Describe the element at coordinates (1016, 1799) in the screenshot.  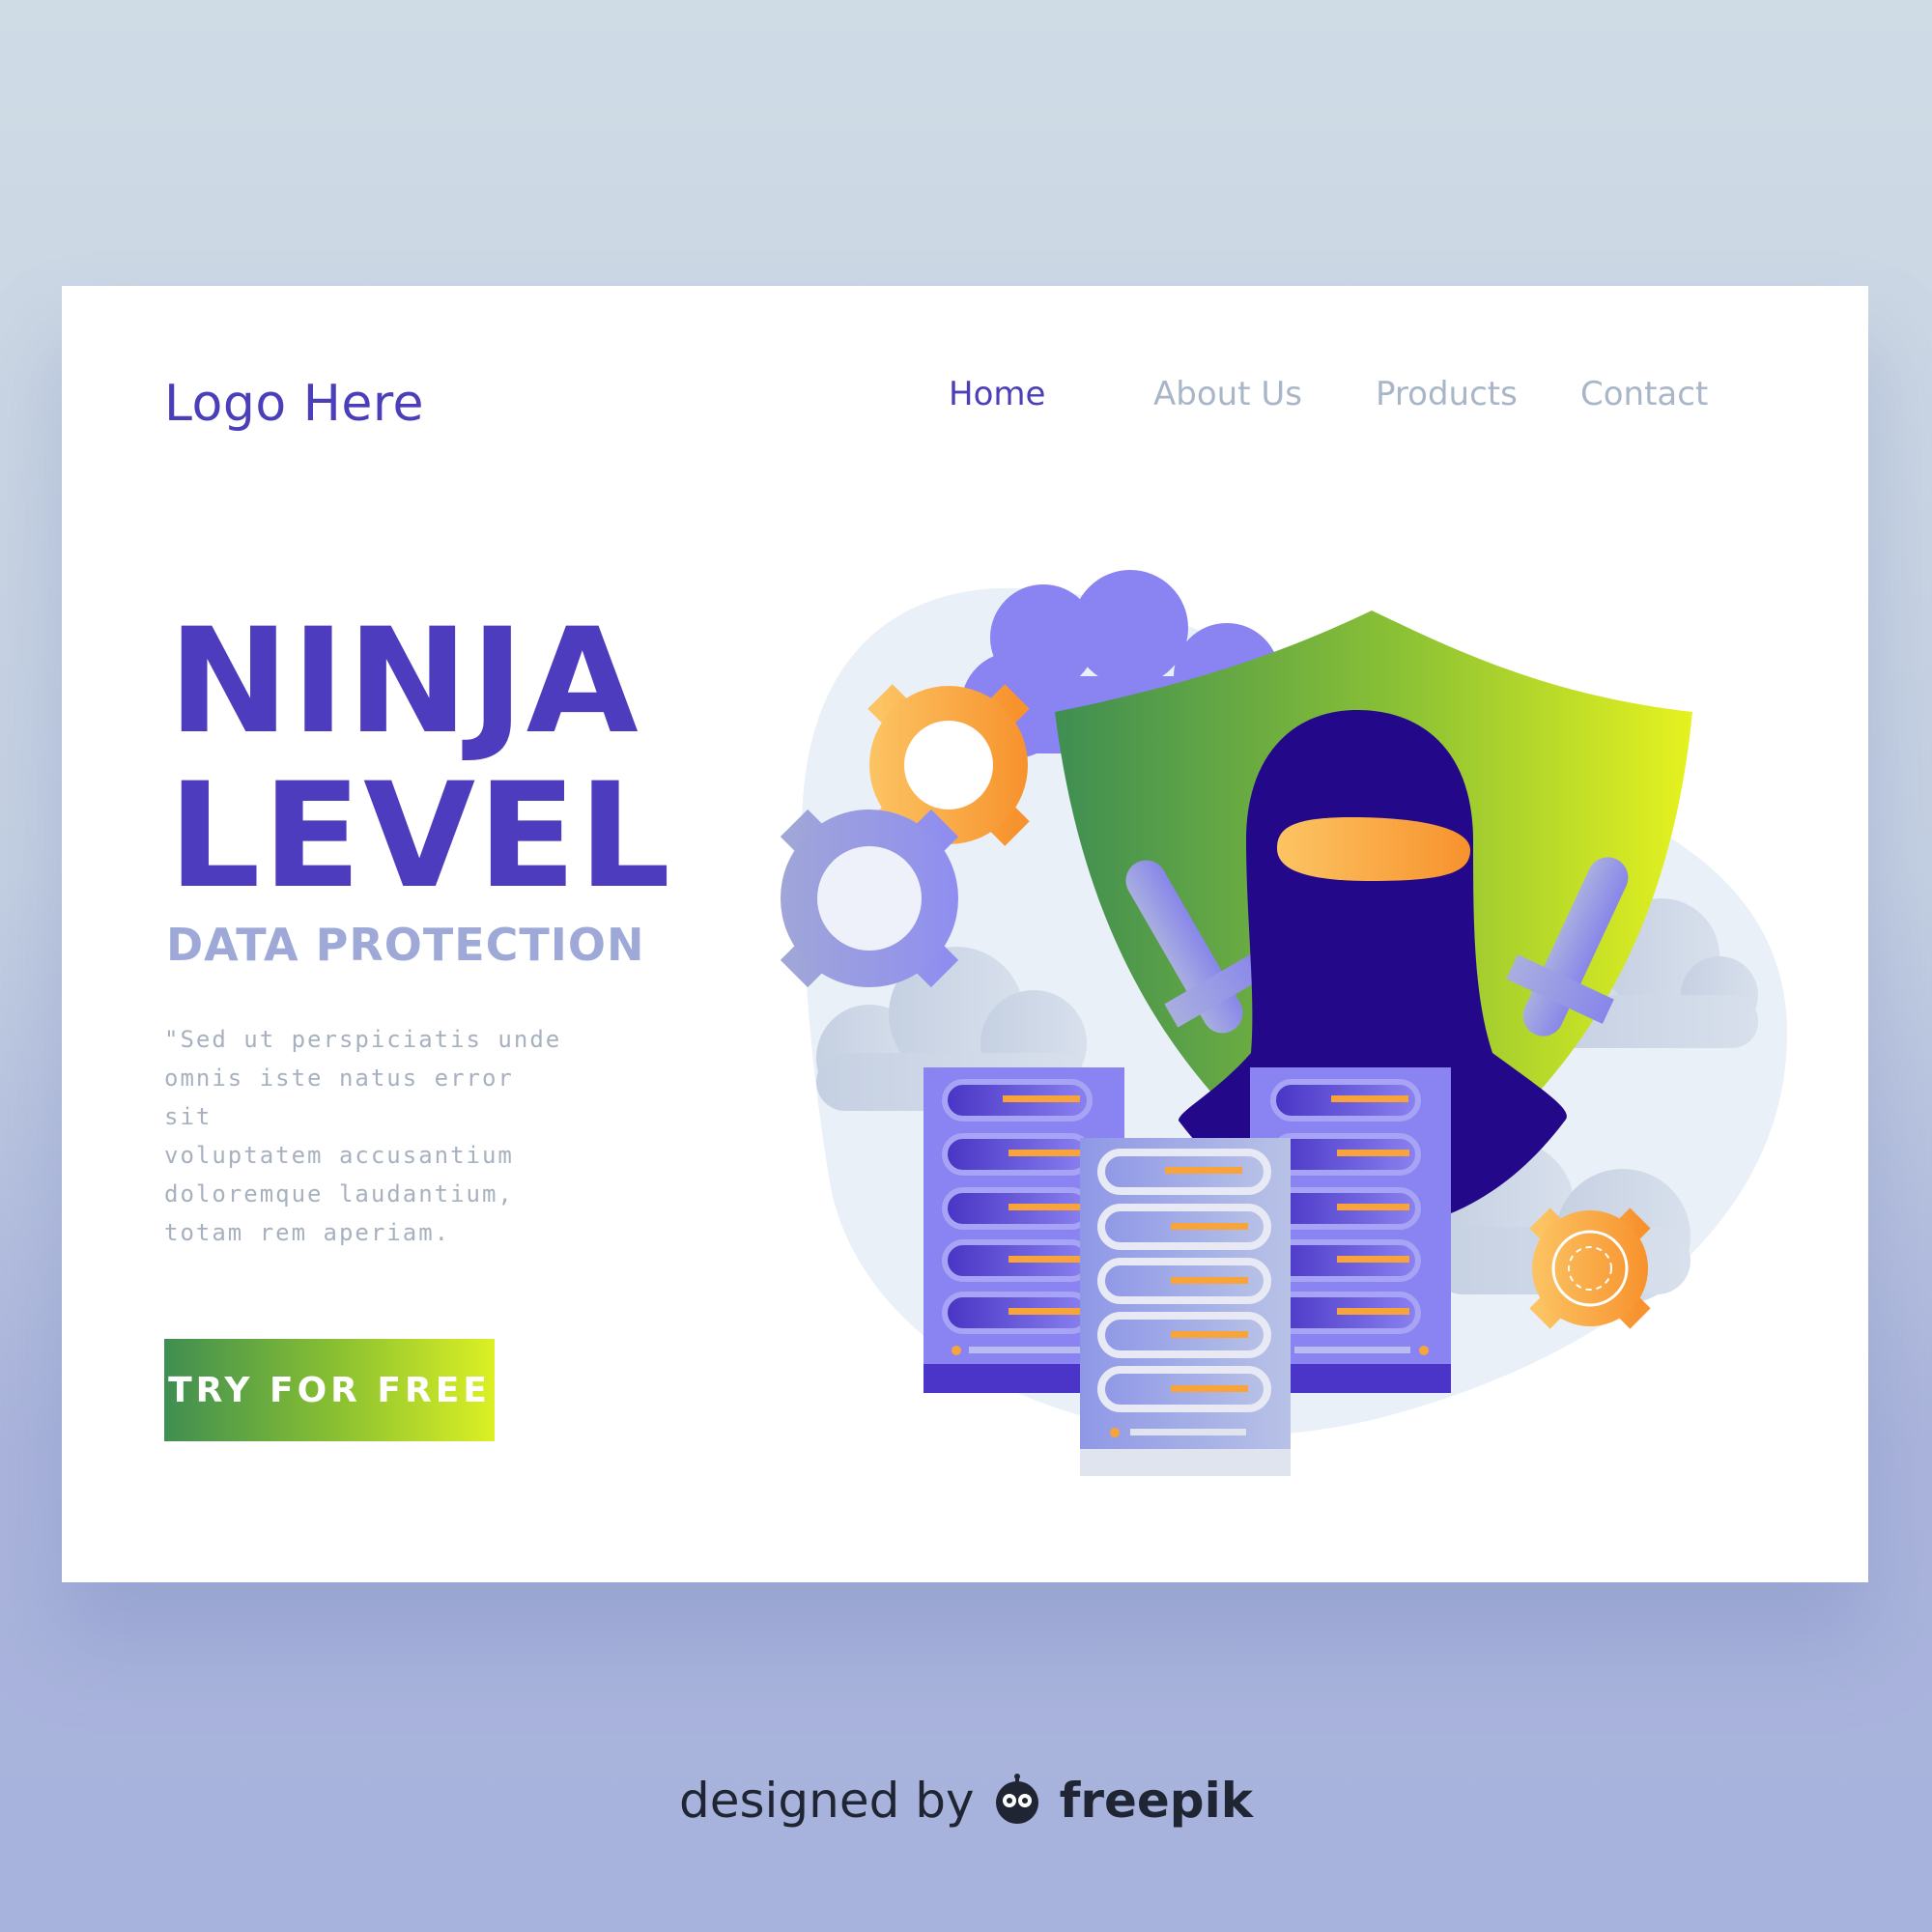
I see `freepik-logo-icon` at that location.